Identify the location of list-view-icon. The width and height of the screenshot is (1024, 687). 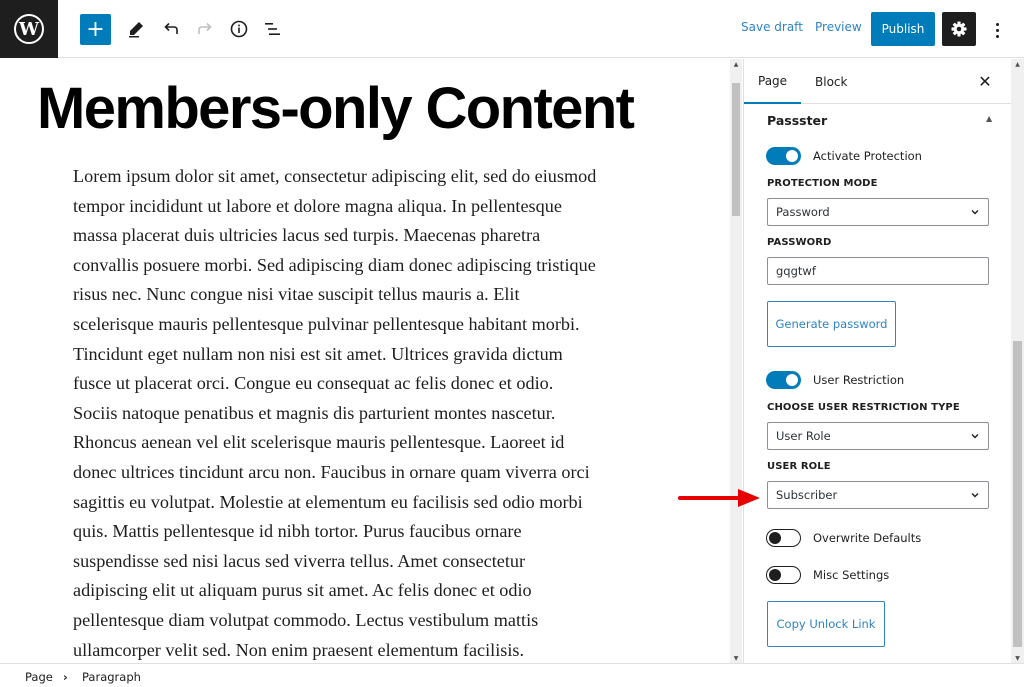
(272, 29).